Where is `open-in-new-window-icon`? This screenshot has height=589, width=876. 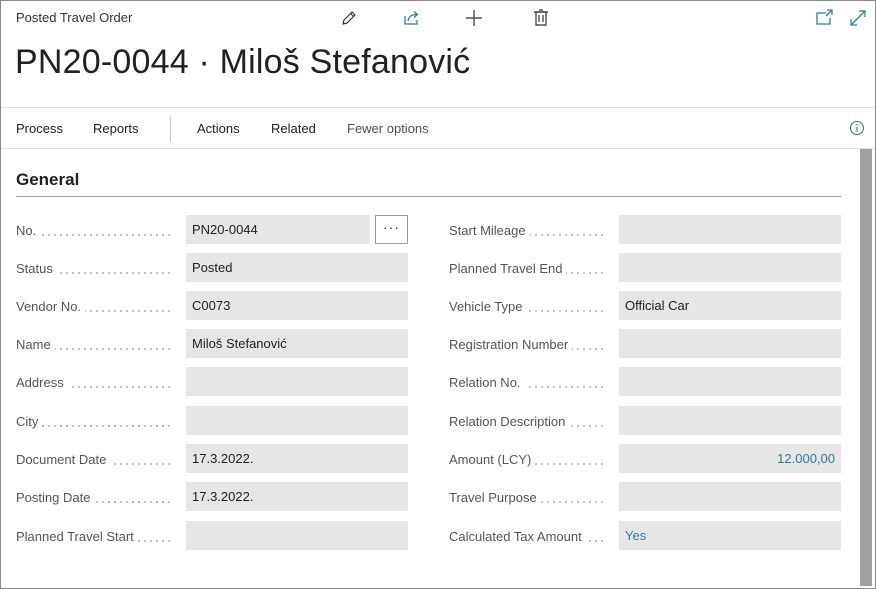
open-in-new-window-icon is located at coordinates (824, 18).